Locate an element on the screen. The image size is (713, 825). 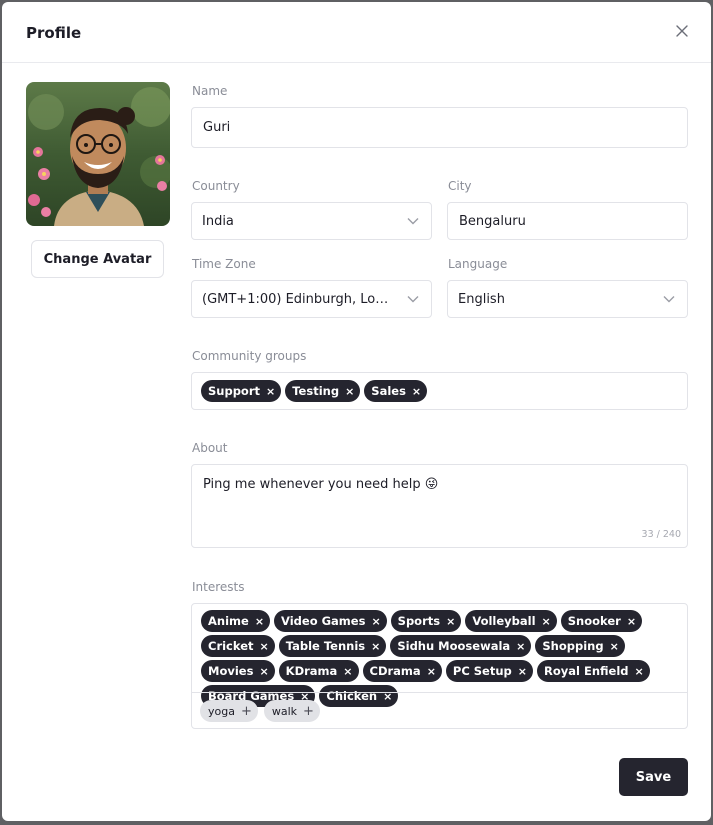
community-groups-input: Support × Testing × Sales × is located at coordinates (439, 391).